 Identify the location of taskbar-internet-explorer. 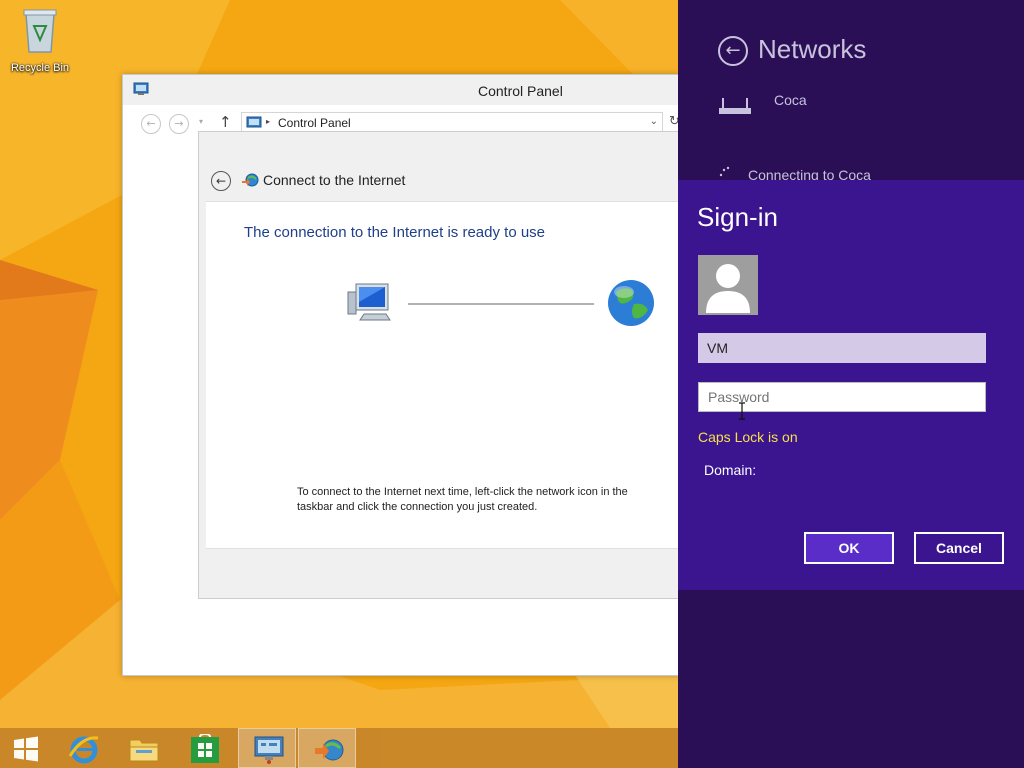
(83, 748).